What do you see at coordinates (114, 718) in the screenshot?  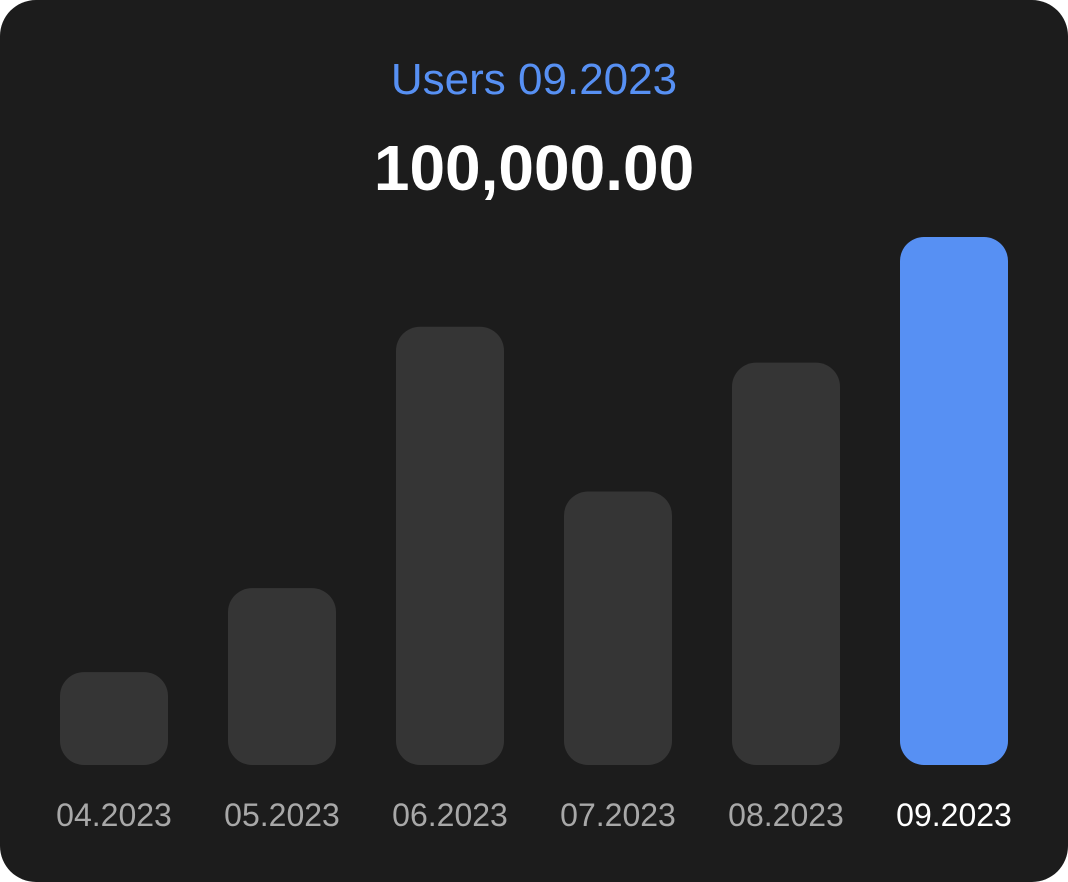 I see `bar-04.2023` at bounding box center [114, 718].